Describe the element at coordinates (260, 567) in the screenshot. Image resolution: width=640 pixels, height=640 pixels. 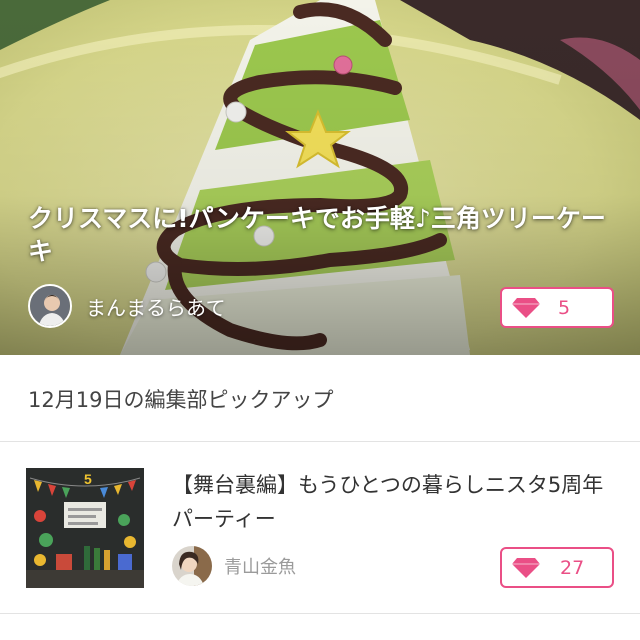
I see `author-name: 青山金魚` at that location.